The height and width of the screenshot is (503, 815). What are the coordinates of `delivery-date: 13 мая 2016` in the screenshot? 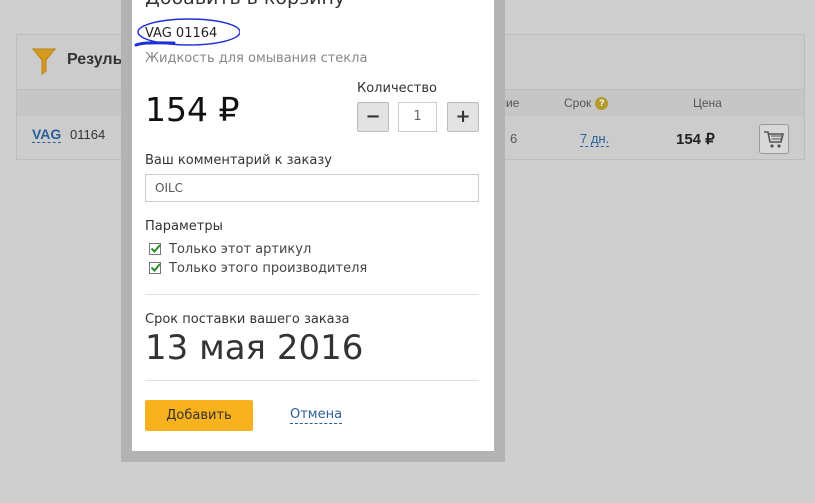 It's located at (254, 348).